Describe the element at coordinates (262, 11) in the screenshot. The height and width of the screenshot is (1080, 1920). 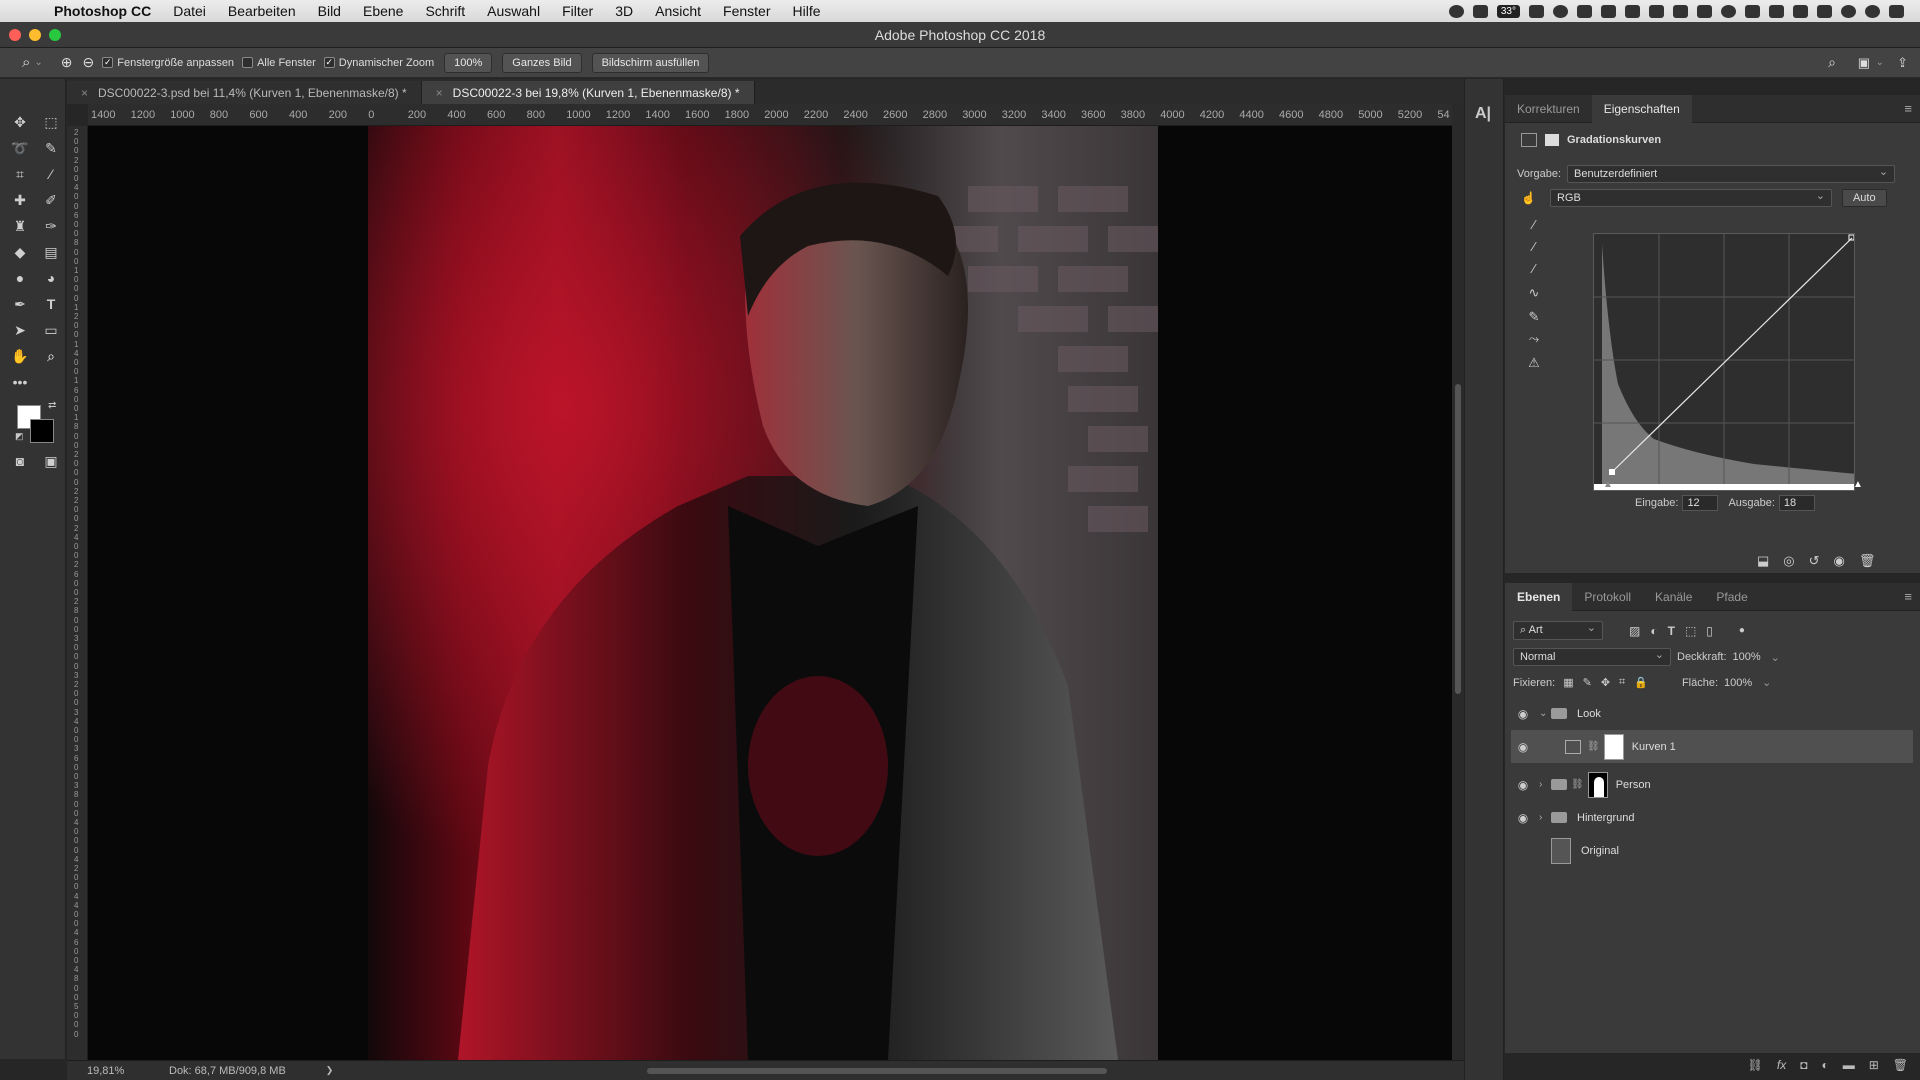
I see `menu-bearbeiten: Bearbeiten` at that location.